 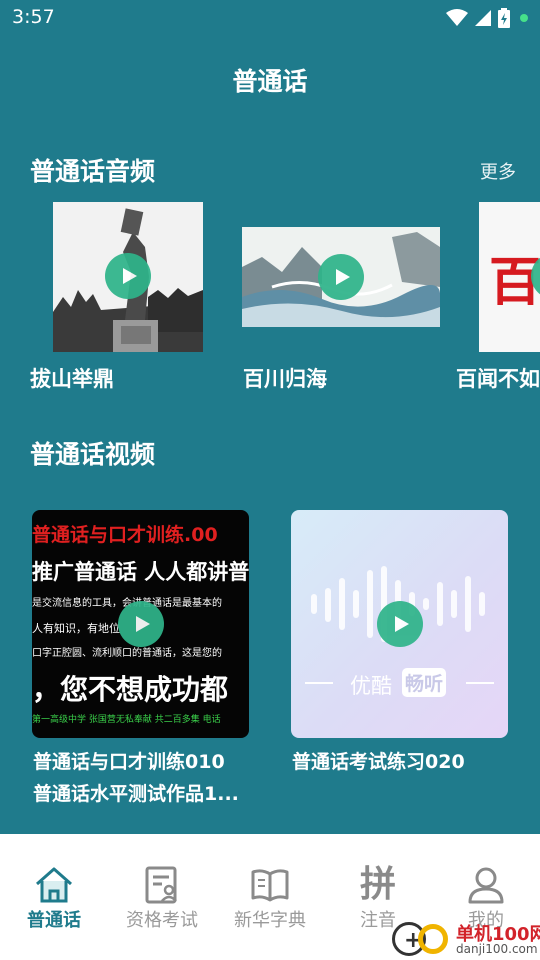 What do you see at coordinates (93, 171) in the screenshot?
I see `audio-section-title: 普通话音频` at bounding box center [93, 171].